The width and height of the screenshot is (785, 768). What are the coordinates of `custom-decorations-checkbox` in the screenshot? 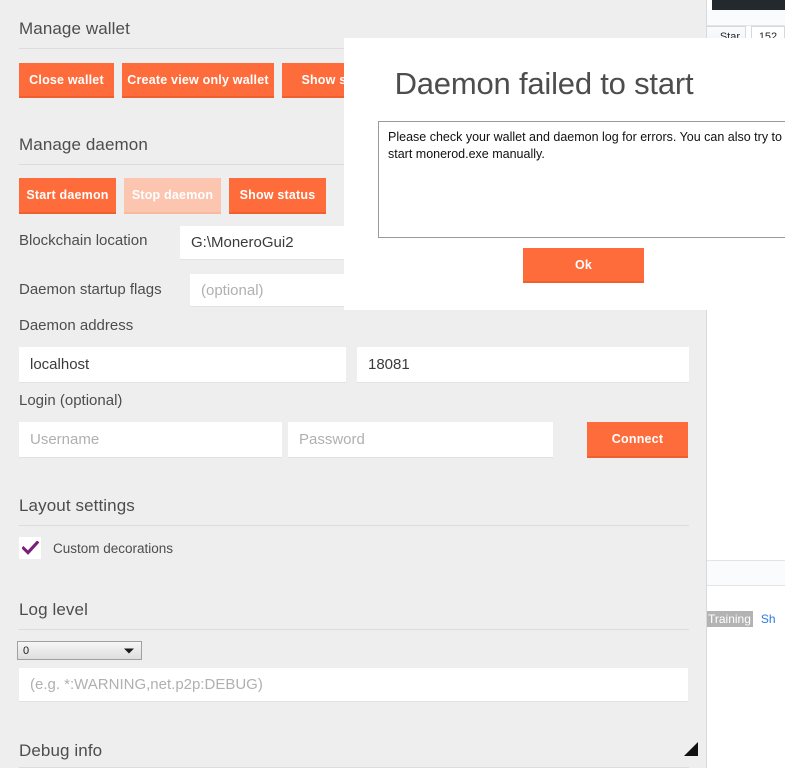 It's located at (30, 548).